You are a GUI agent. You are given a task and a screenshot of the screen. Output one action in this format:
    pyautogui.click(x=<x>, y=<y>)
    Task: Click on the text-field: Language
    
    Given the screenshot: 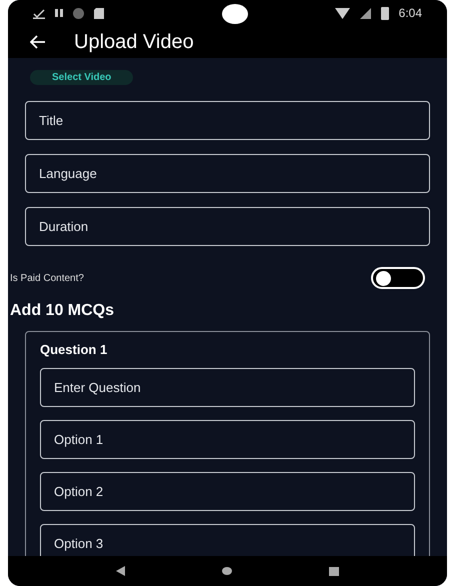 What is the action you would take?
    pyautogui.click(x=227, y=173)
    